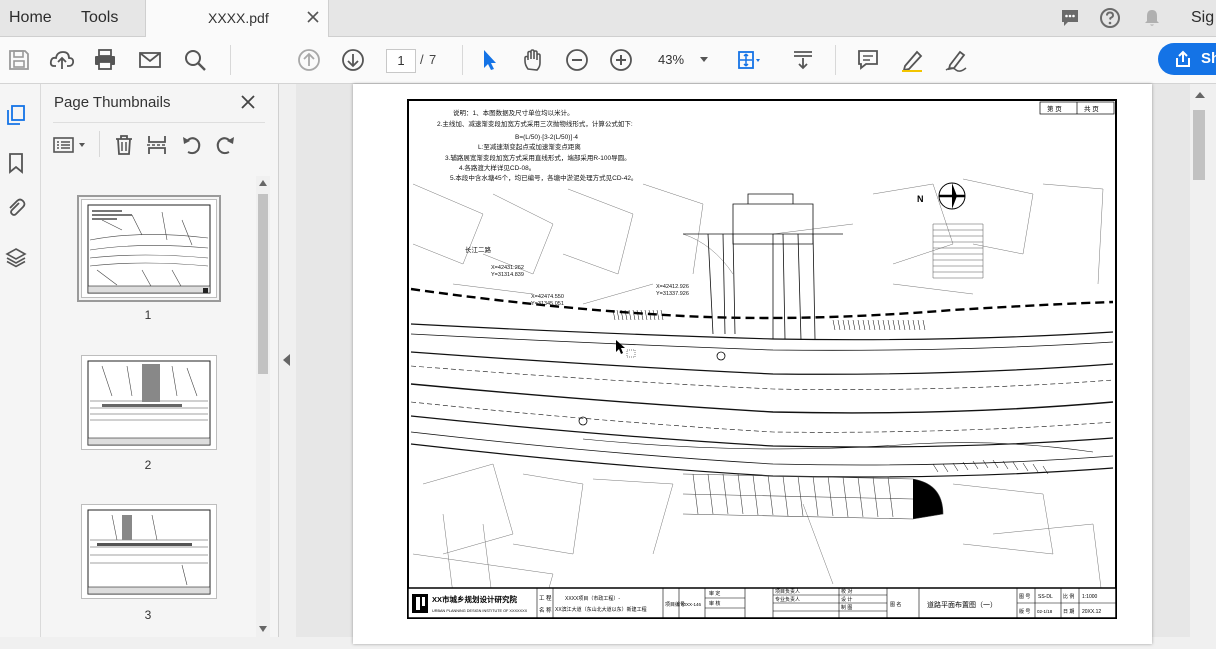 The height and width of the screenshot is (649, 1216). I want to click on attachment-icon, so click(16, 208).